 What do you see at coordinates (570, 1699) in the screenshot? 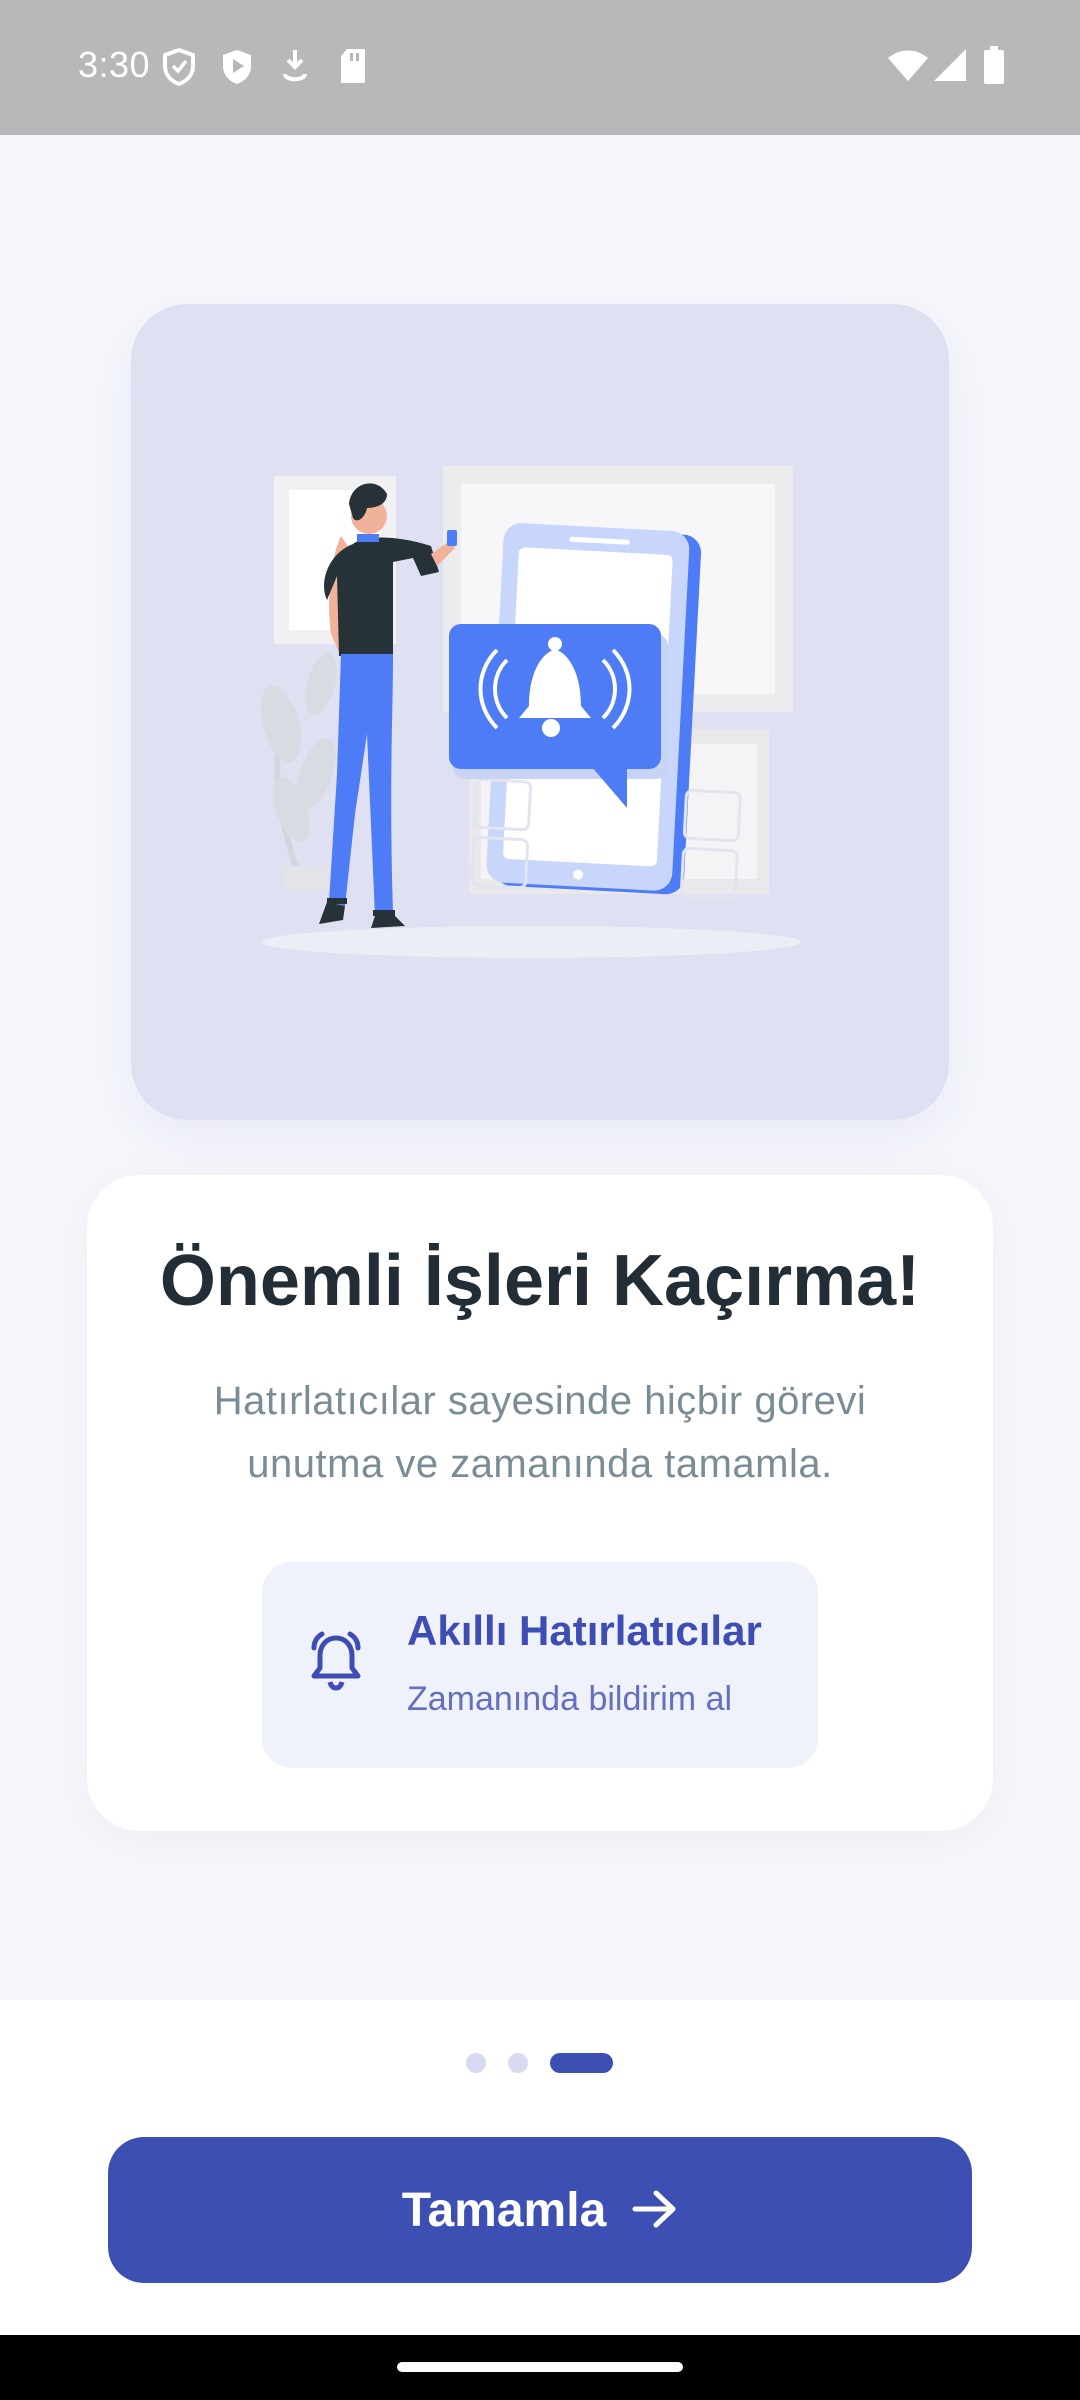
I see `feature-subtitle: Zamanında bildirim al` at bounding box center [570, 1699].